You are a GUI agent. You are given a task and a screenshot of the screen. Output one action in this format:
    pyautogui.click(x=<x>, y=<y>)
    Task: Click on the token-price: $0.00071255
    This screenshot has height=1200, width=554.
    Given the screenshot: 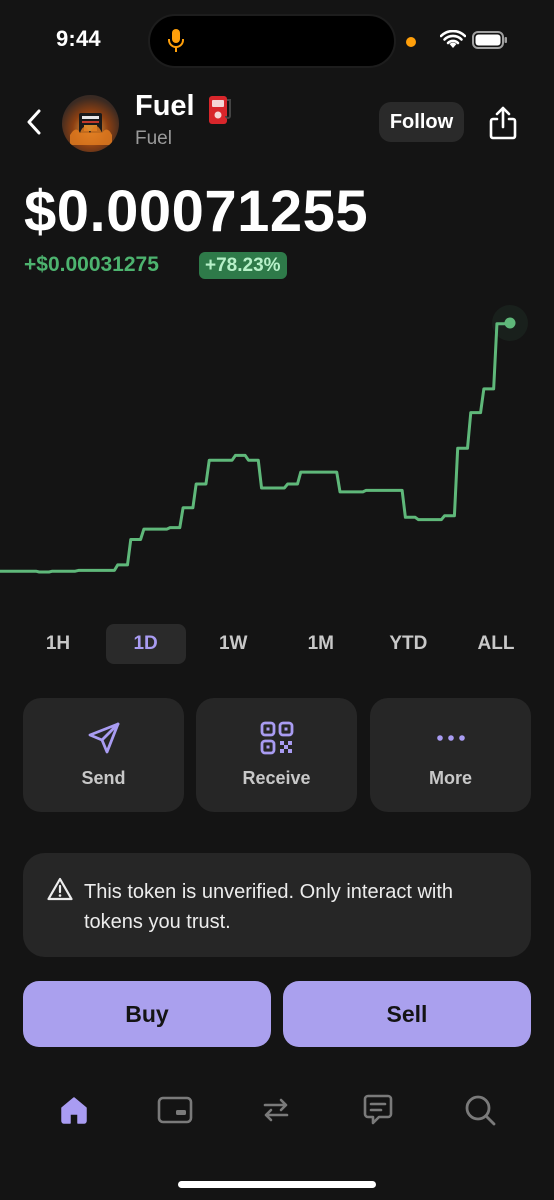 What is the action you would take?
    pyautogui.click(x=196, y=211)
    